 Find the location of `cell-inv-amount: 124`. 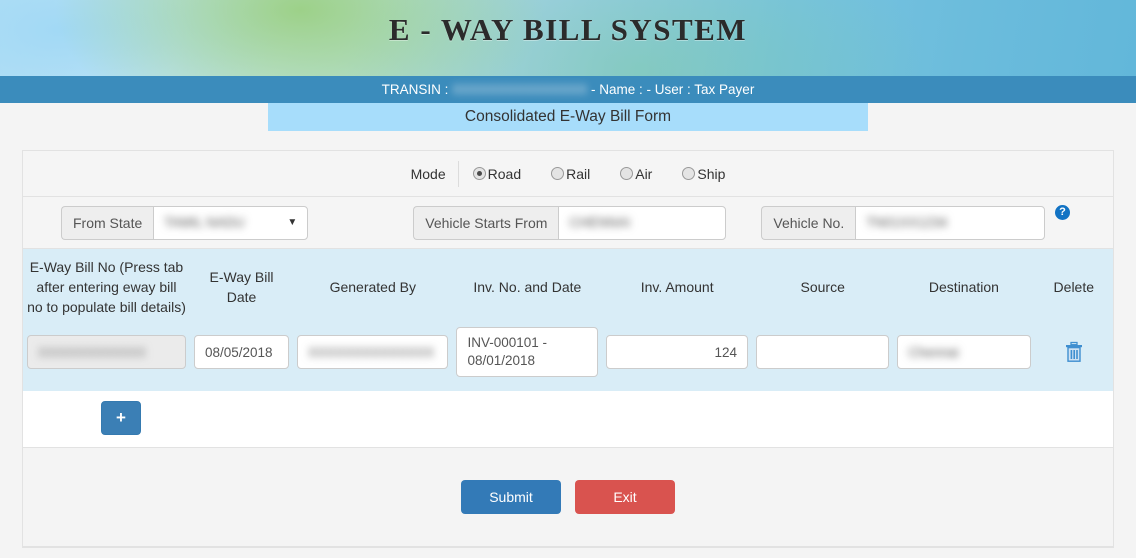

cell-inv-amount: 124 is located at coordinates (677, 352).